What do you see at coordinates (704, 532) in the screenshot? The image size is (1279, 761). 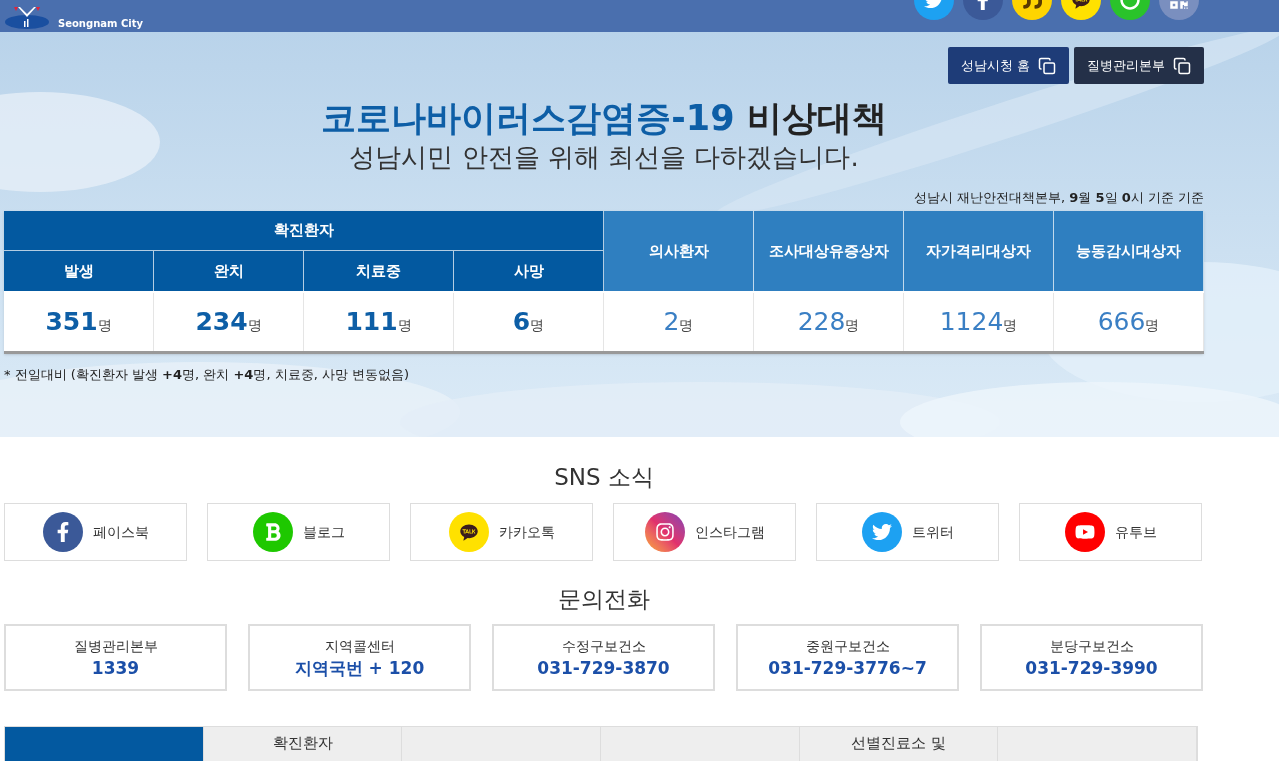 I see `sns-link: 인스타그램` at bounding box center [704, 532].